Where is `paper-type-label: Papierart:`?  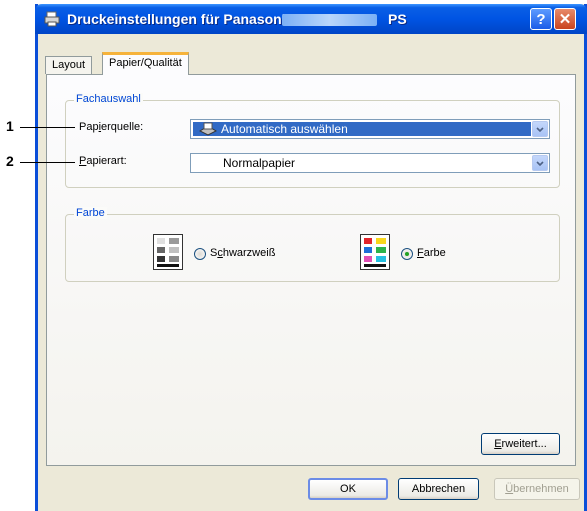
paper-type-label: Papierart: is located at coordinates (103, 161).